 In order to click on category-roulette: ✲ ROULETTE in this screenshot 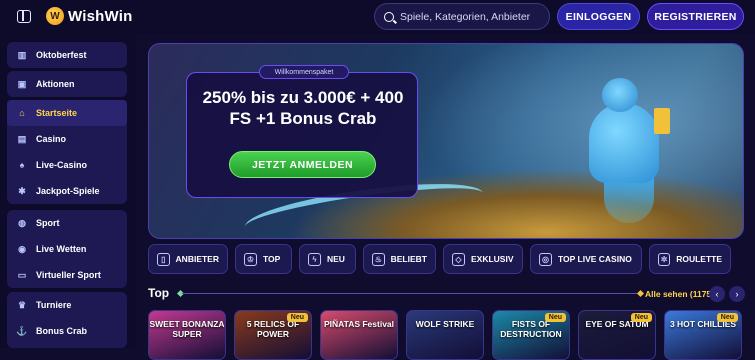, I will do `click(690, 259)`.